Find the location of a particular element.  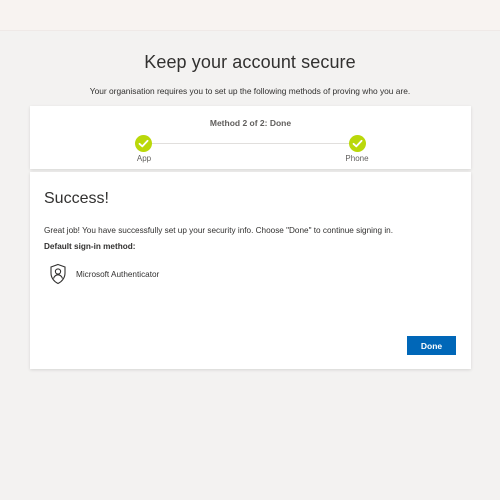

phone-step-check-icon is located at coordinates (357, 143).